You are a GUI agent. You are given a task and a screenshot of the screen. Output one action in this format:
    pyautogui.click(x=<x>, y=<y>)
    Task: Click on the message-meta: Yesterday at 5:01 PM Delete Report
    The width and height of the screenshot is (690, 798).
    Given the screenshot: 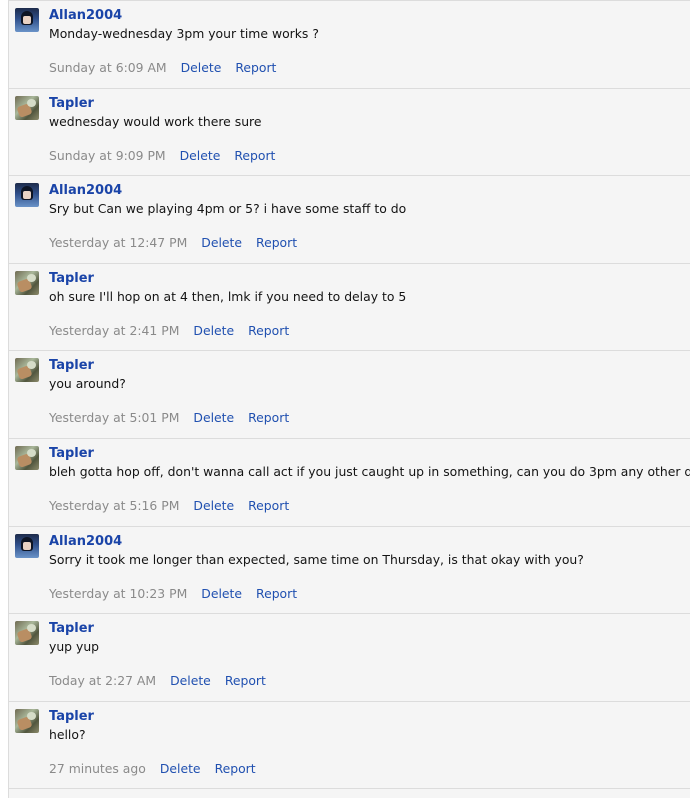 What is the action you would take?
    pyautogui.click(x=176, y=418)
    